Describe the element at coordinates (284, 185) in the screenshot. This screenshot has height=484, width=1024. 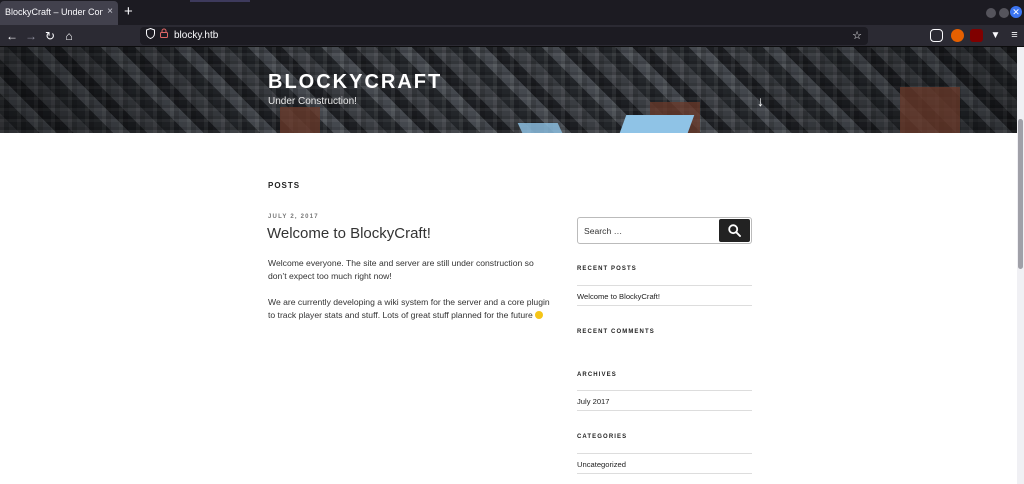
I see `posts-heading: POSTS` at that location.